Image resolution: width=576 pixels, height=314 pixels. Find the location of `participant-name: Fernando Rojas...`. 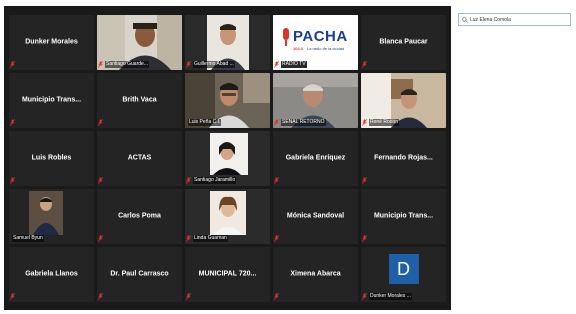

participant-name: Fernando Rojas... is located at coordinates (403, 158).